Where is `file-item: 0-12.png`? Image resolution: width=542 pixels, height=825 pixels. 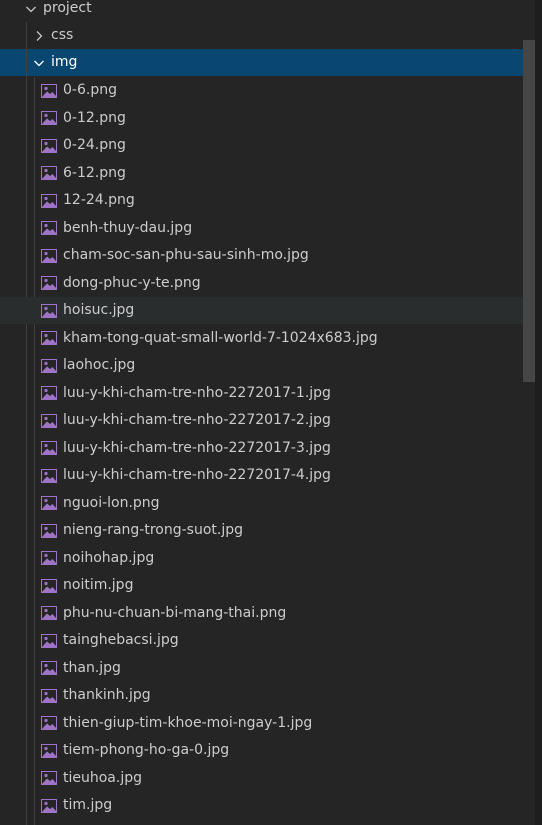 file-item: 0-12.png is located at coordinates (261, 118).